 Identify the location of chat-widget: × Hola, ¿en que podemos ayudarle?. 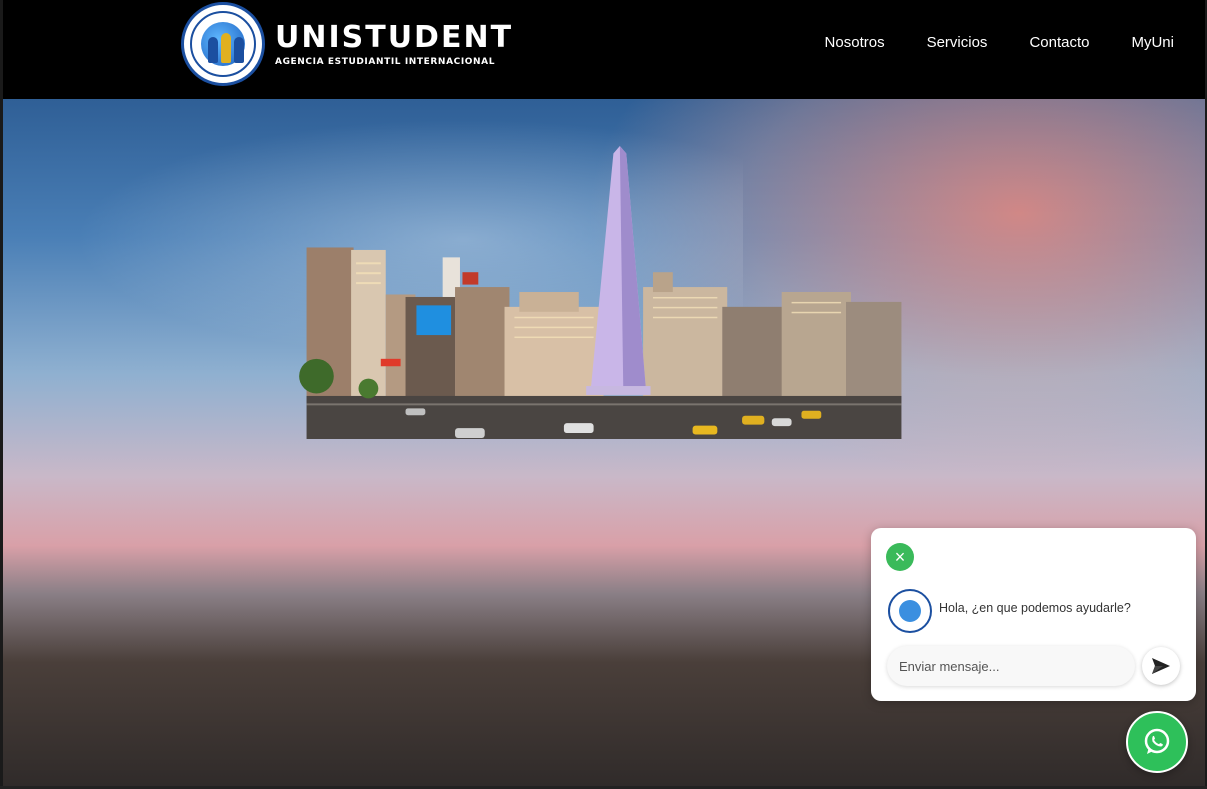
(1033, 614).